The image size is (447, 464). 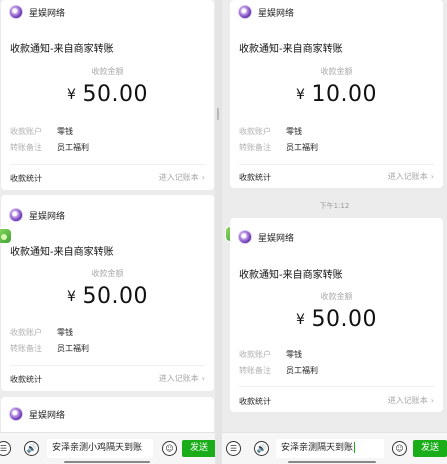 I want to click on message-input-text: 安泽亲测小鸡隔天到账, so click(x=97, y=448).